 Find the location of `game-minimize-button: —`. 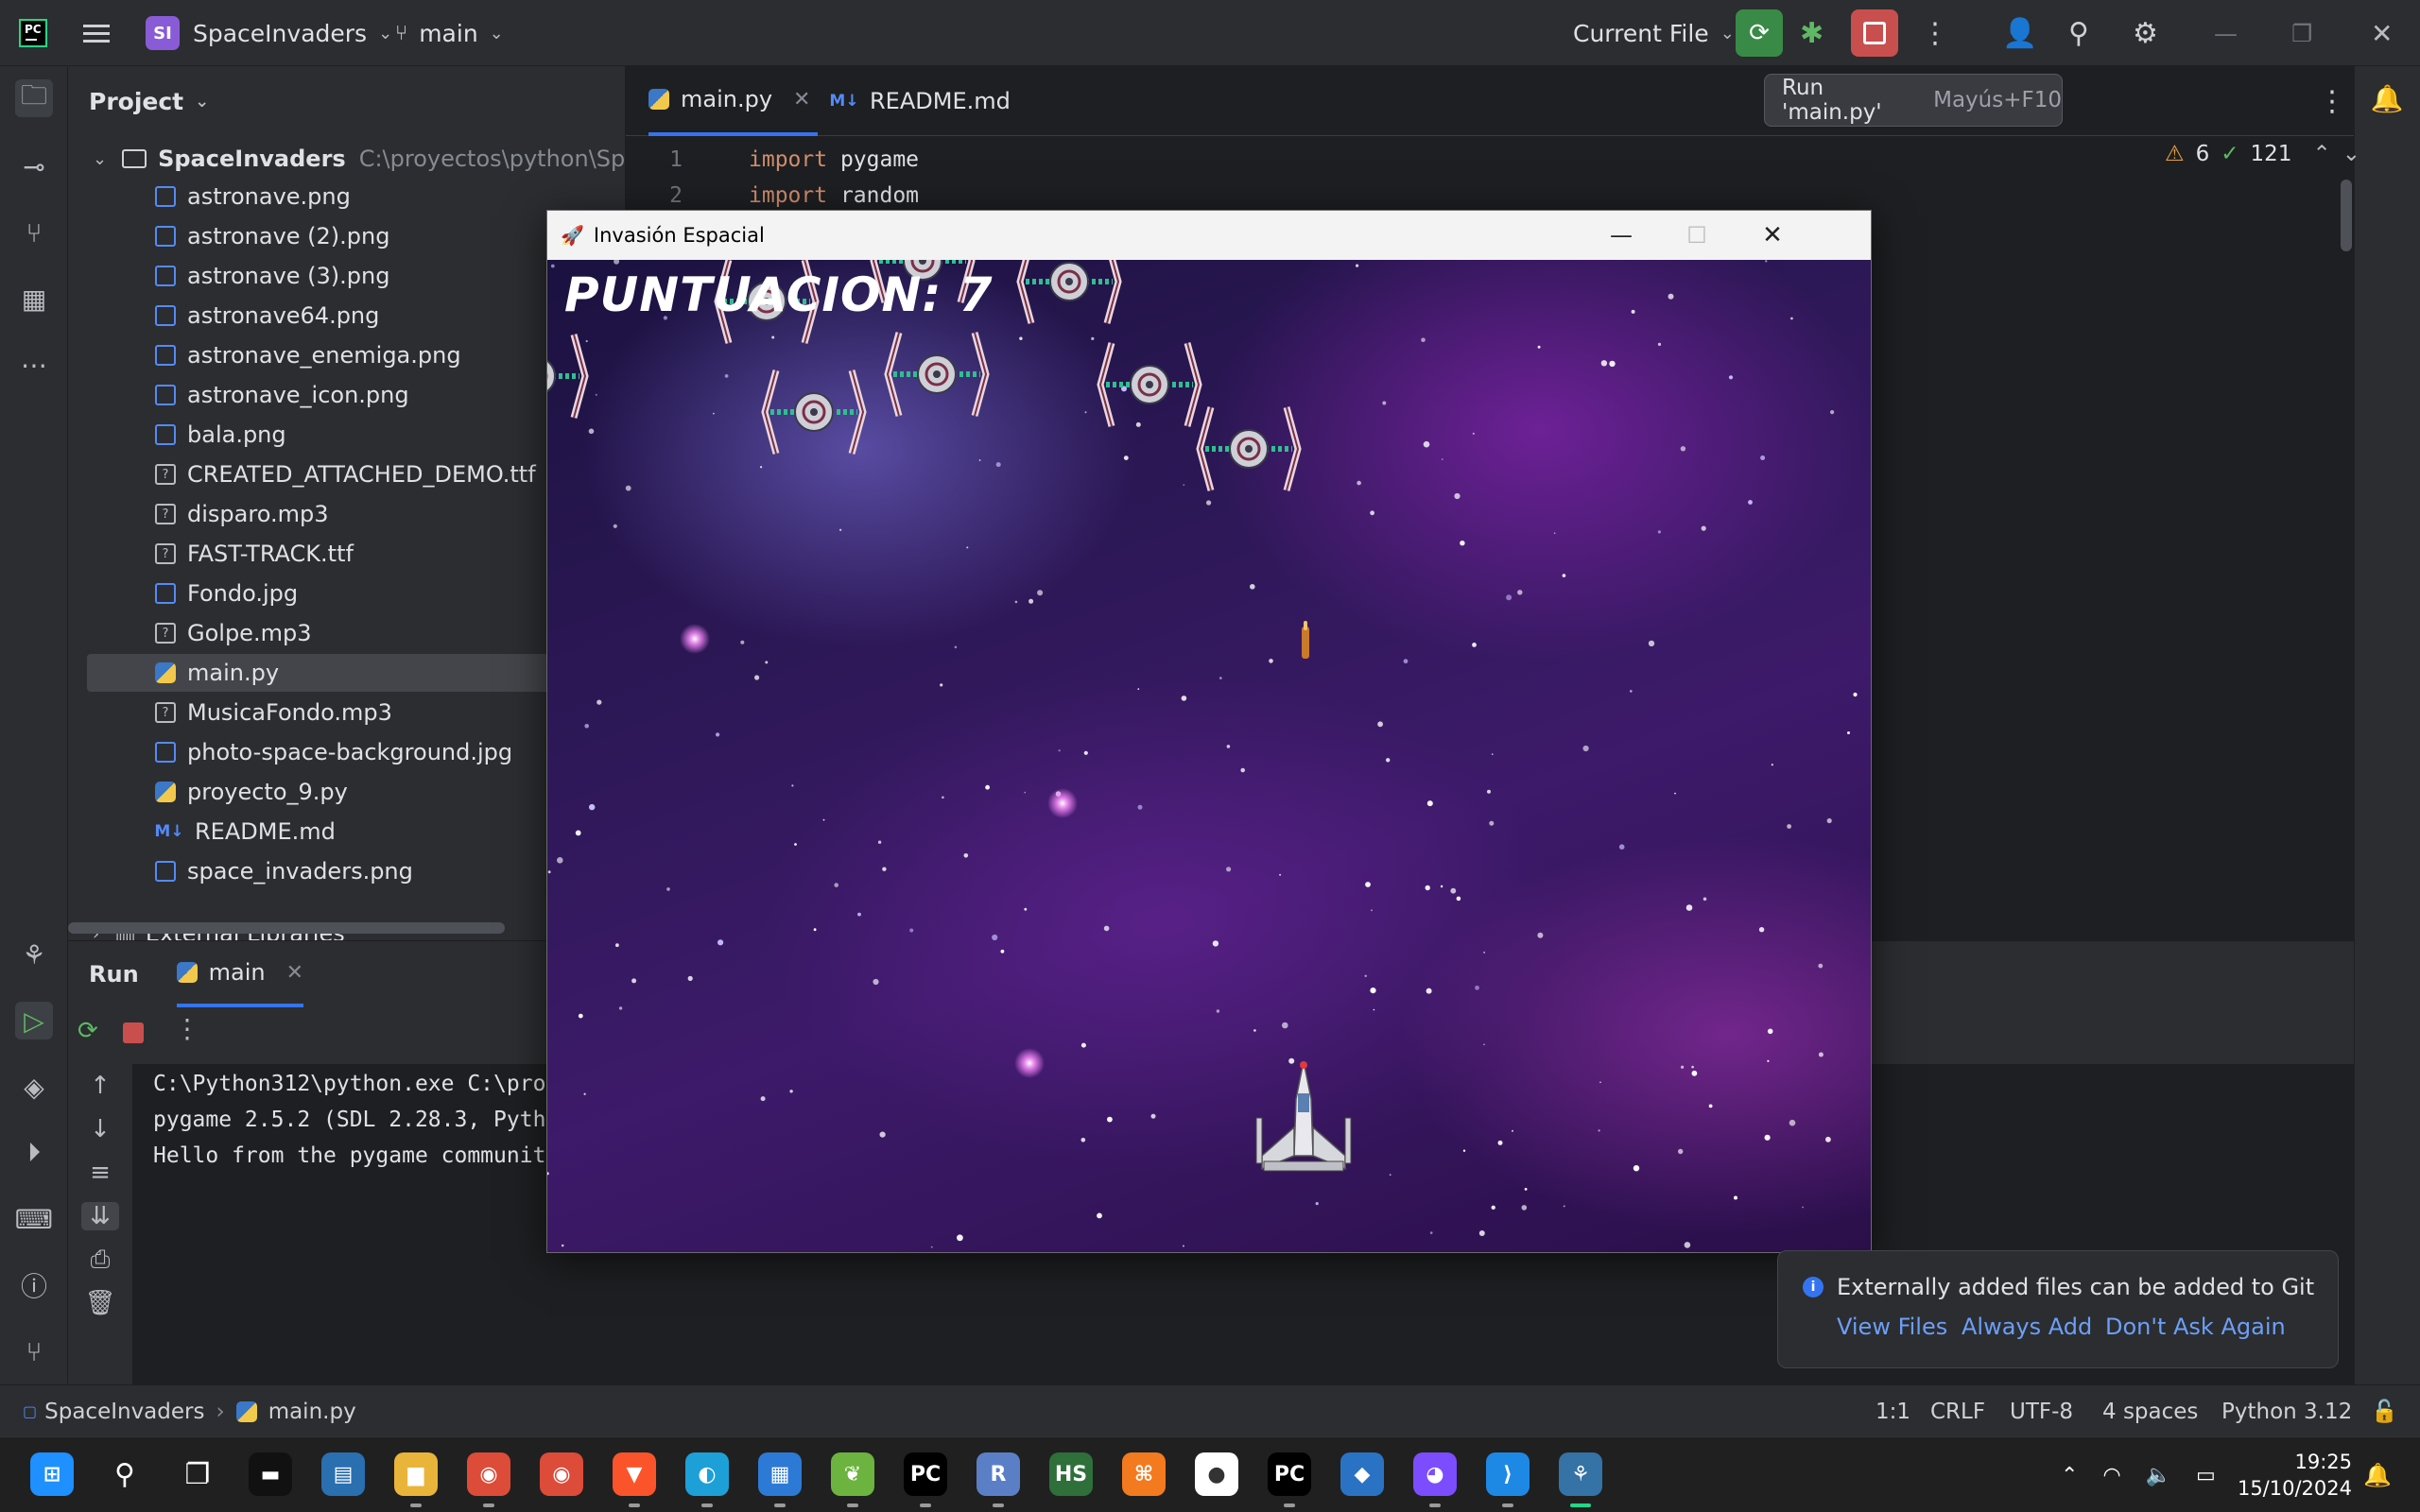

game-minimize-button: — is located at coordinates (1621, 235).